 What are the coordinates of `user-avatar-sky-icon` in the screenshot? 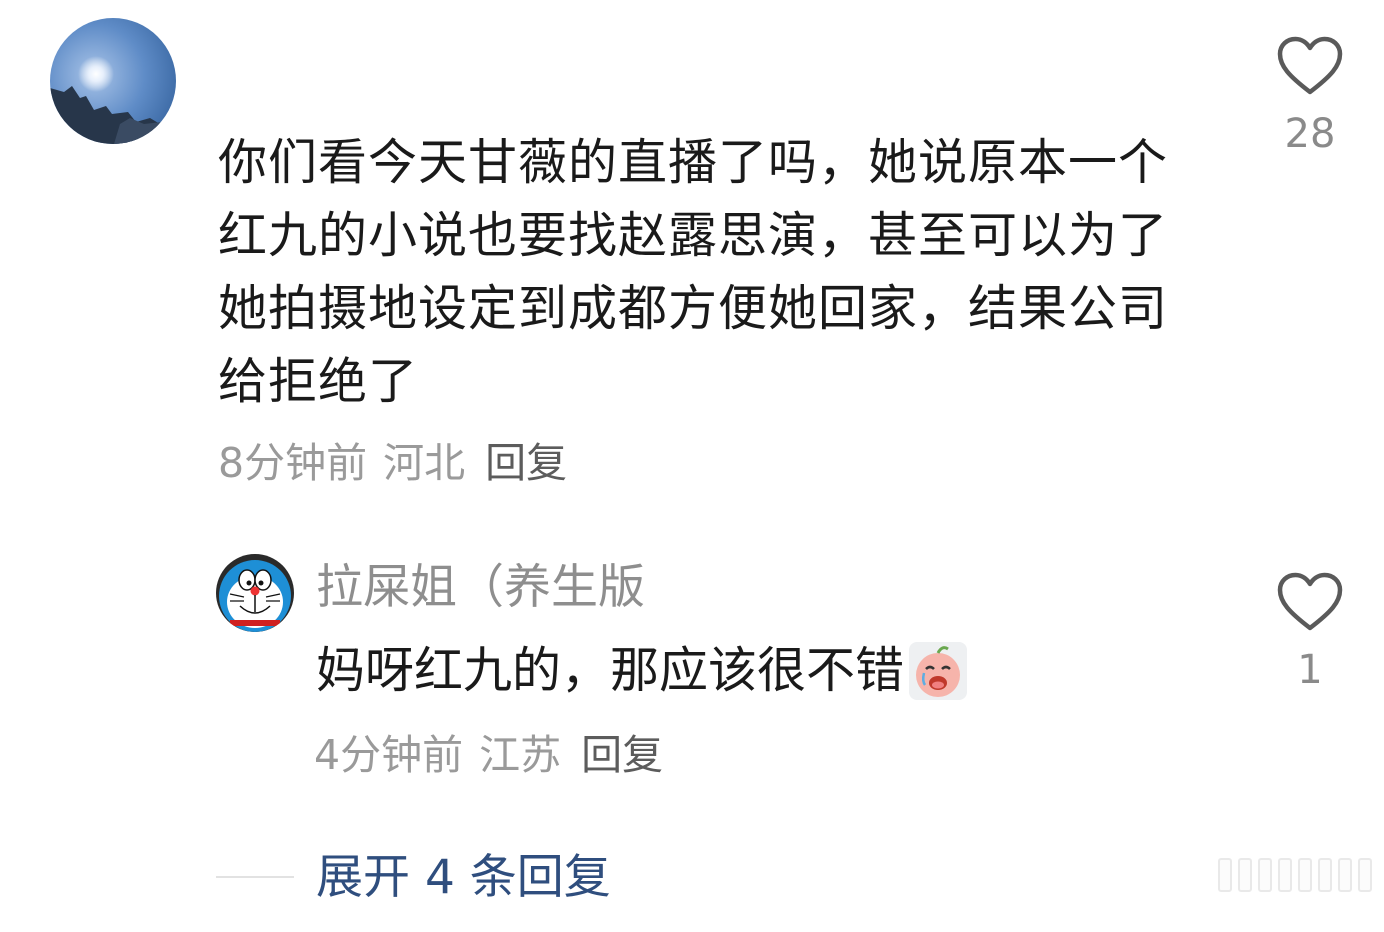 It's located at (113, 81).